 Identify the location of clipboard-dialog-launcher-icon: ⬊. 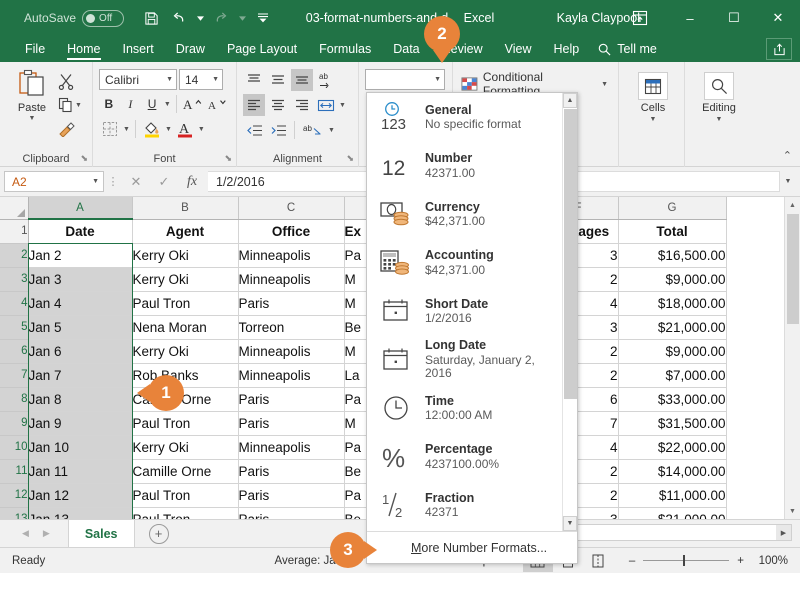
(84, 158).